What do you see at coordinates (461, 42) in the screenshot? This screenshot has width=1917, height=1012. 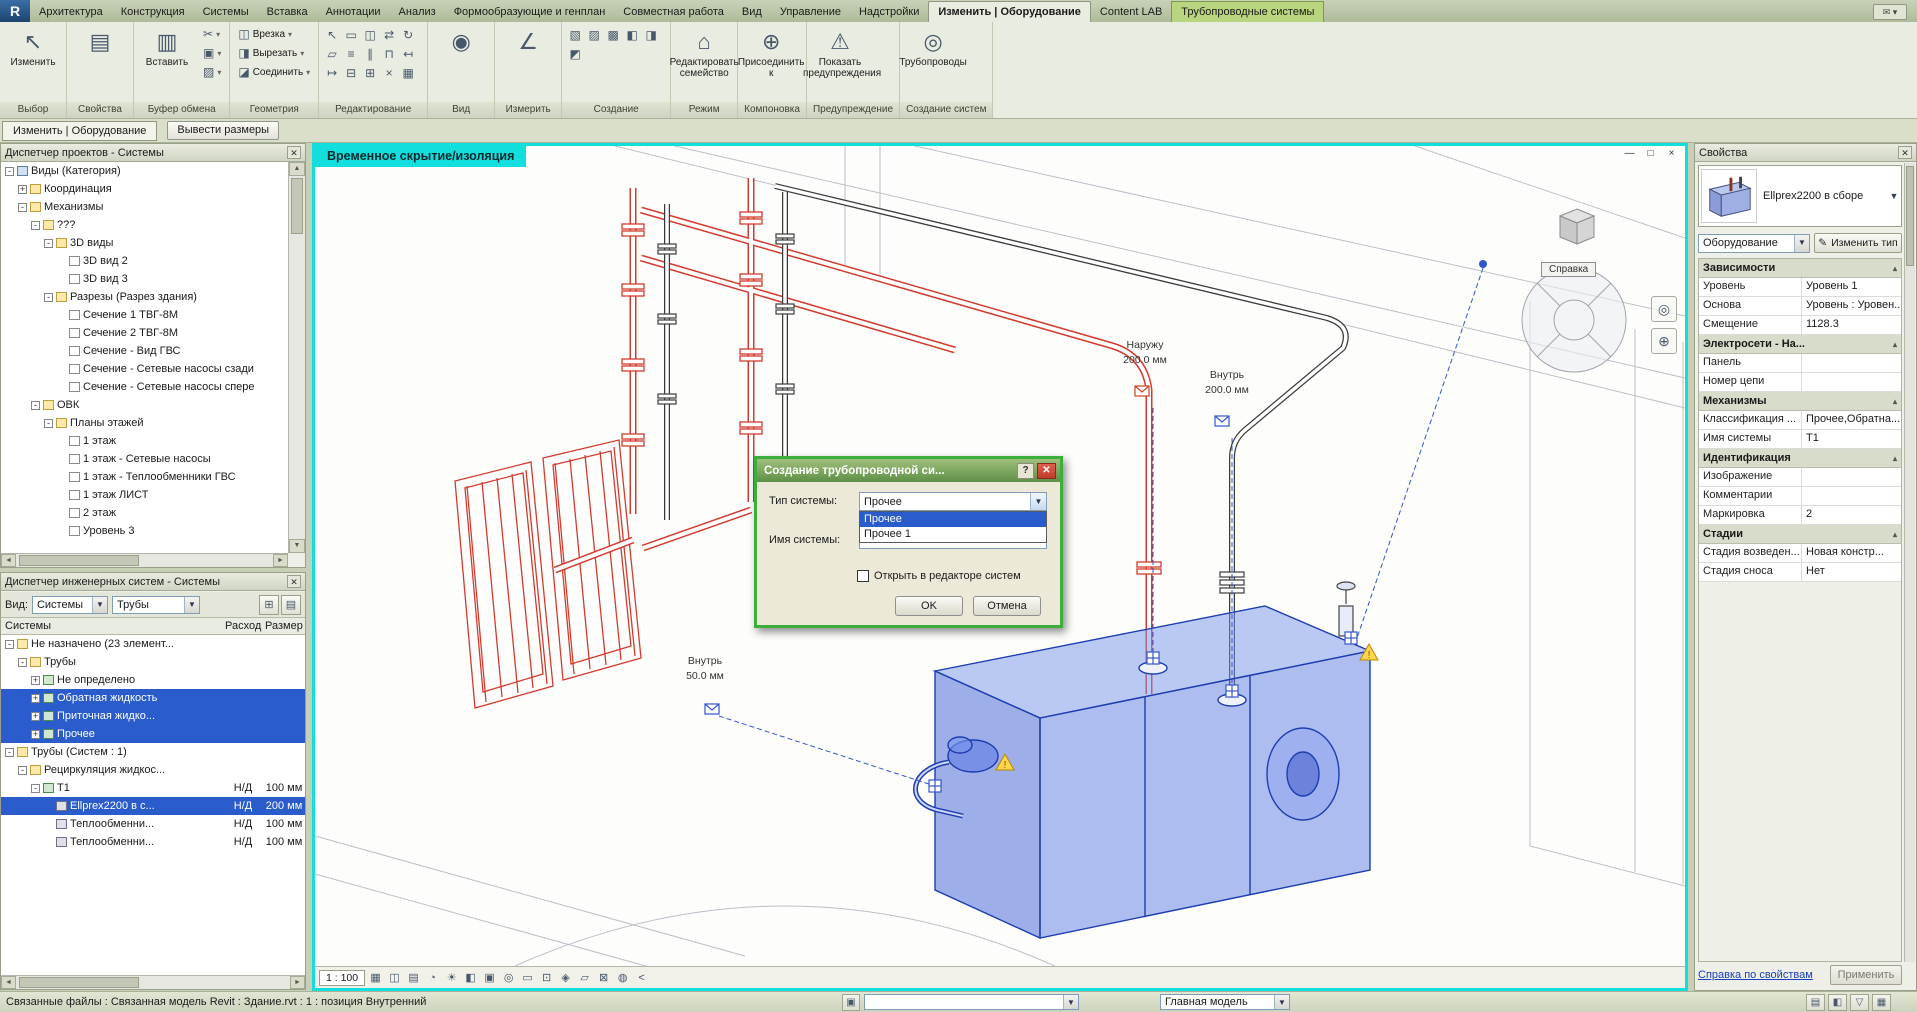 I see `ribbon-button: ◉` at bounding box center [461, 42].